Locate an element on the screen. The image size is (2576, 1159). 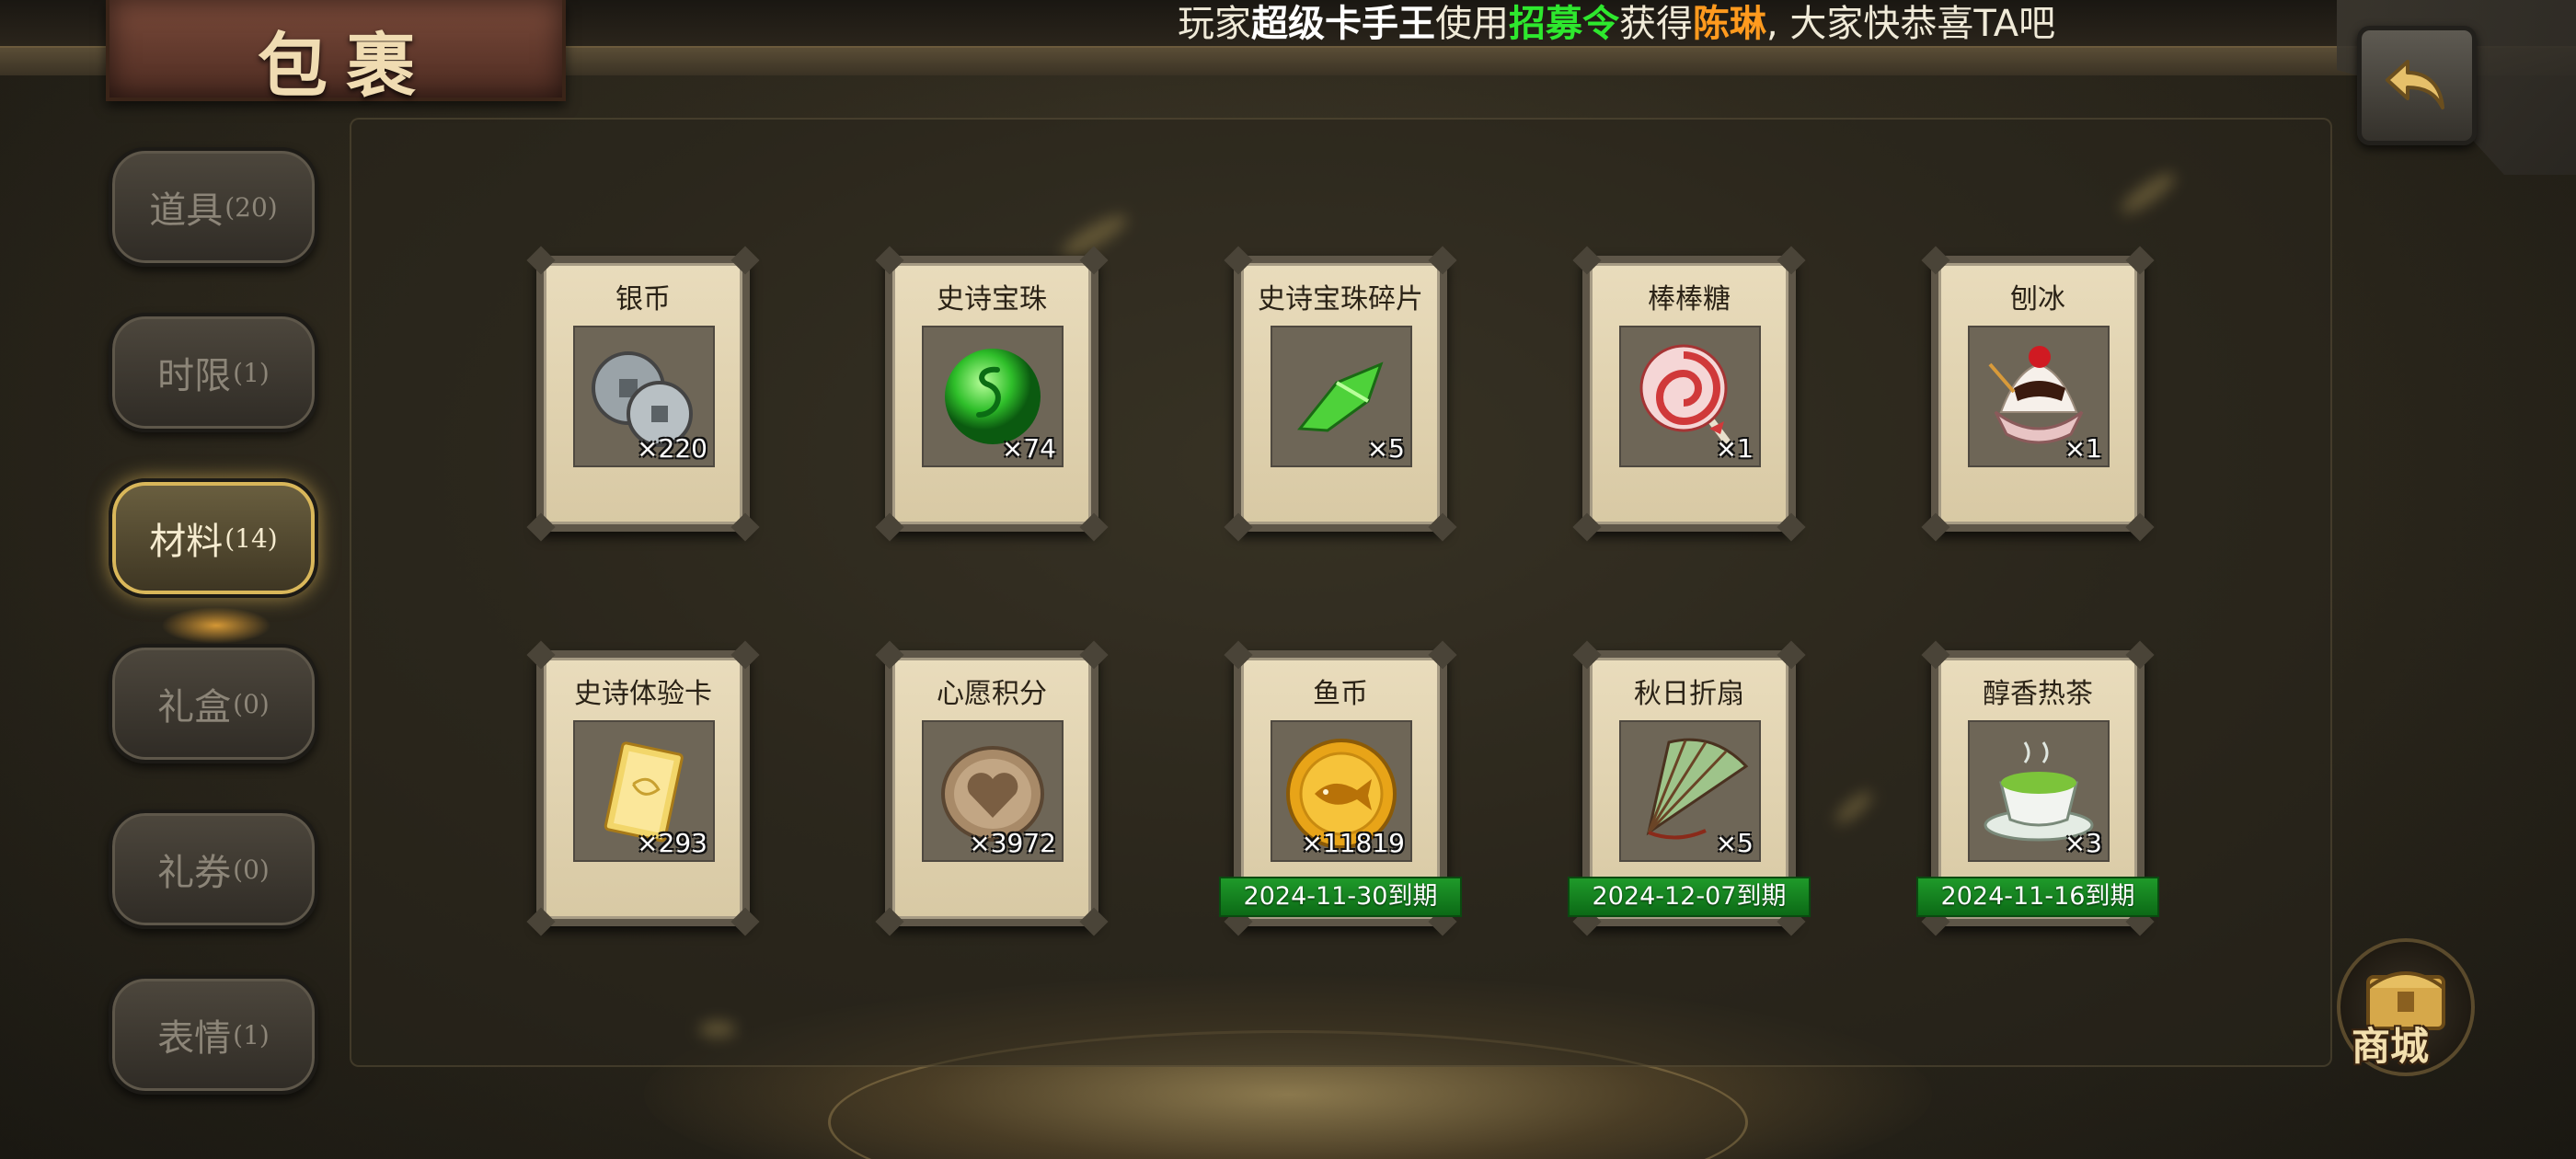
item-quantity: ×293 is located at coordinates (672, 843).